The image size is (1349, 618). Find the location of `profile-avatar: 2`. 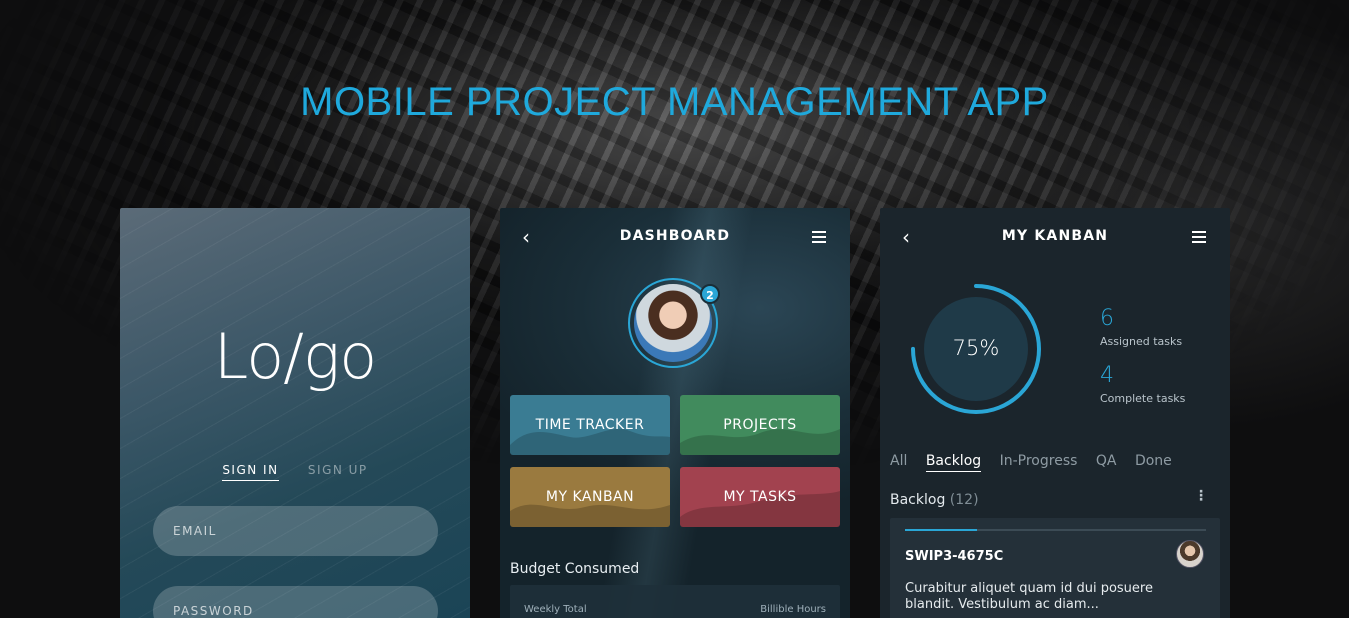

profile-avatar: 2 is located at coordinates (674, 323).